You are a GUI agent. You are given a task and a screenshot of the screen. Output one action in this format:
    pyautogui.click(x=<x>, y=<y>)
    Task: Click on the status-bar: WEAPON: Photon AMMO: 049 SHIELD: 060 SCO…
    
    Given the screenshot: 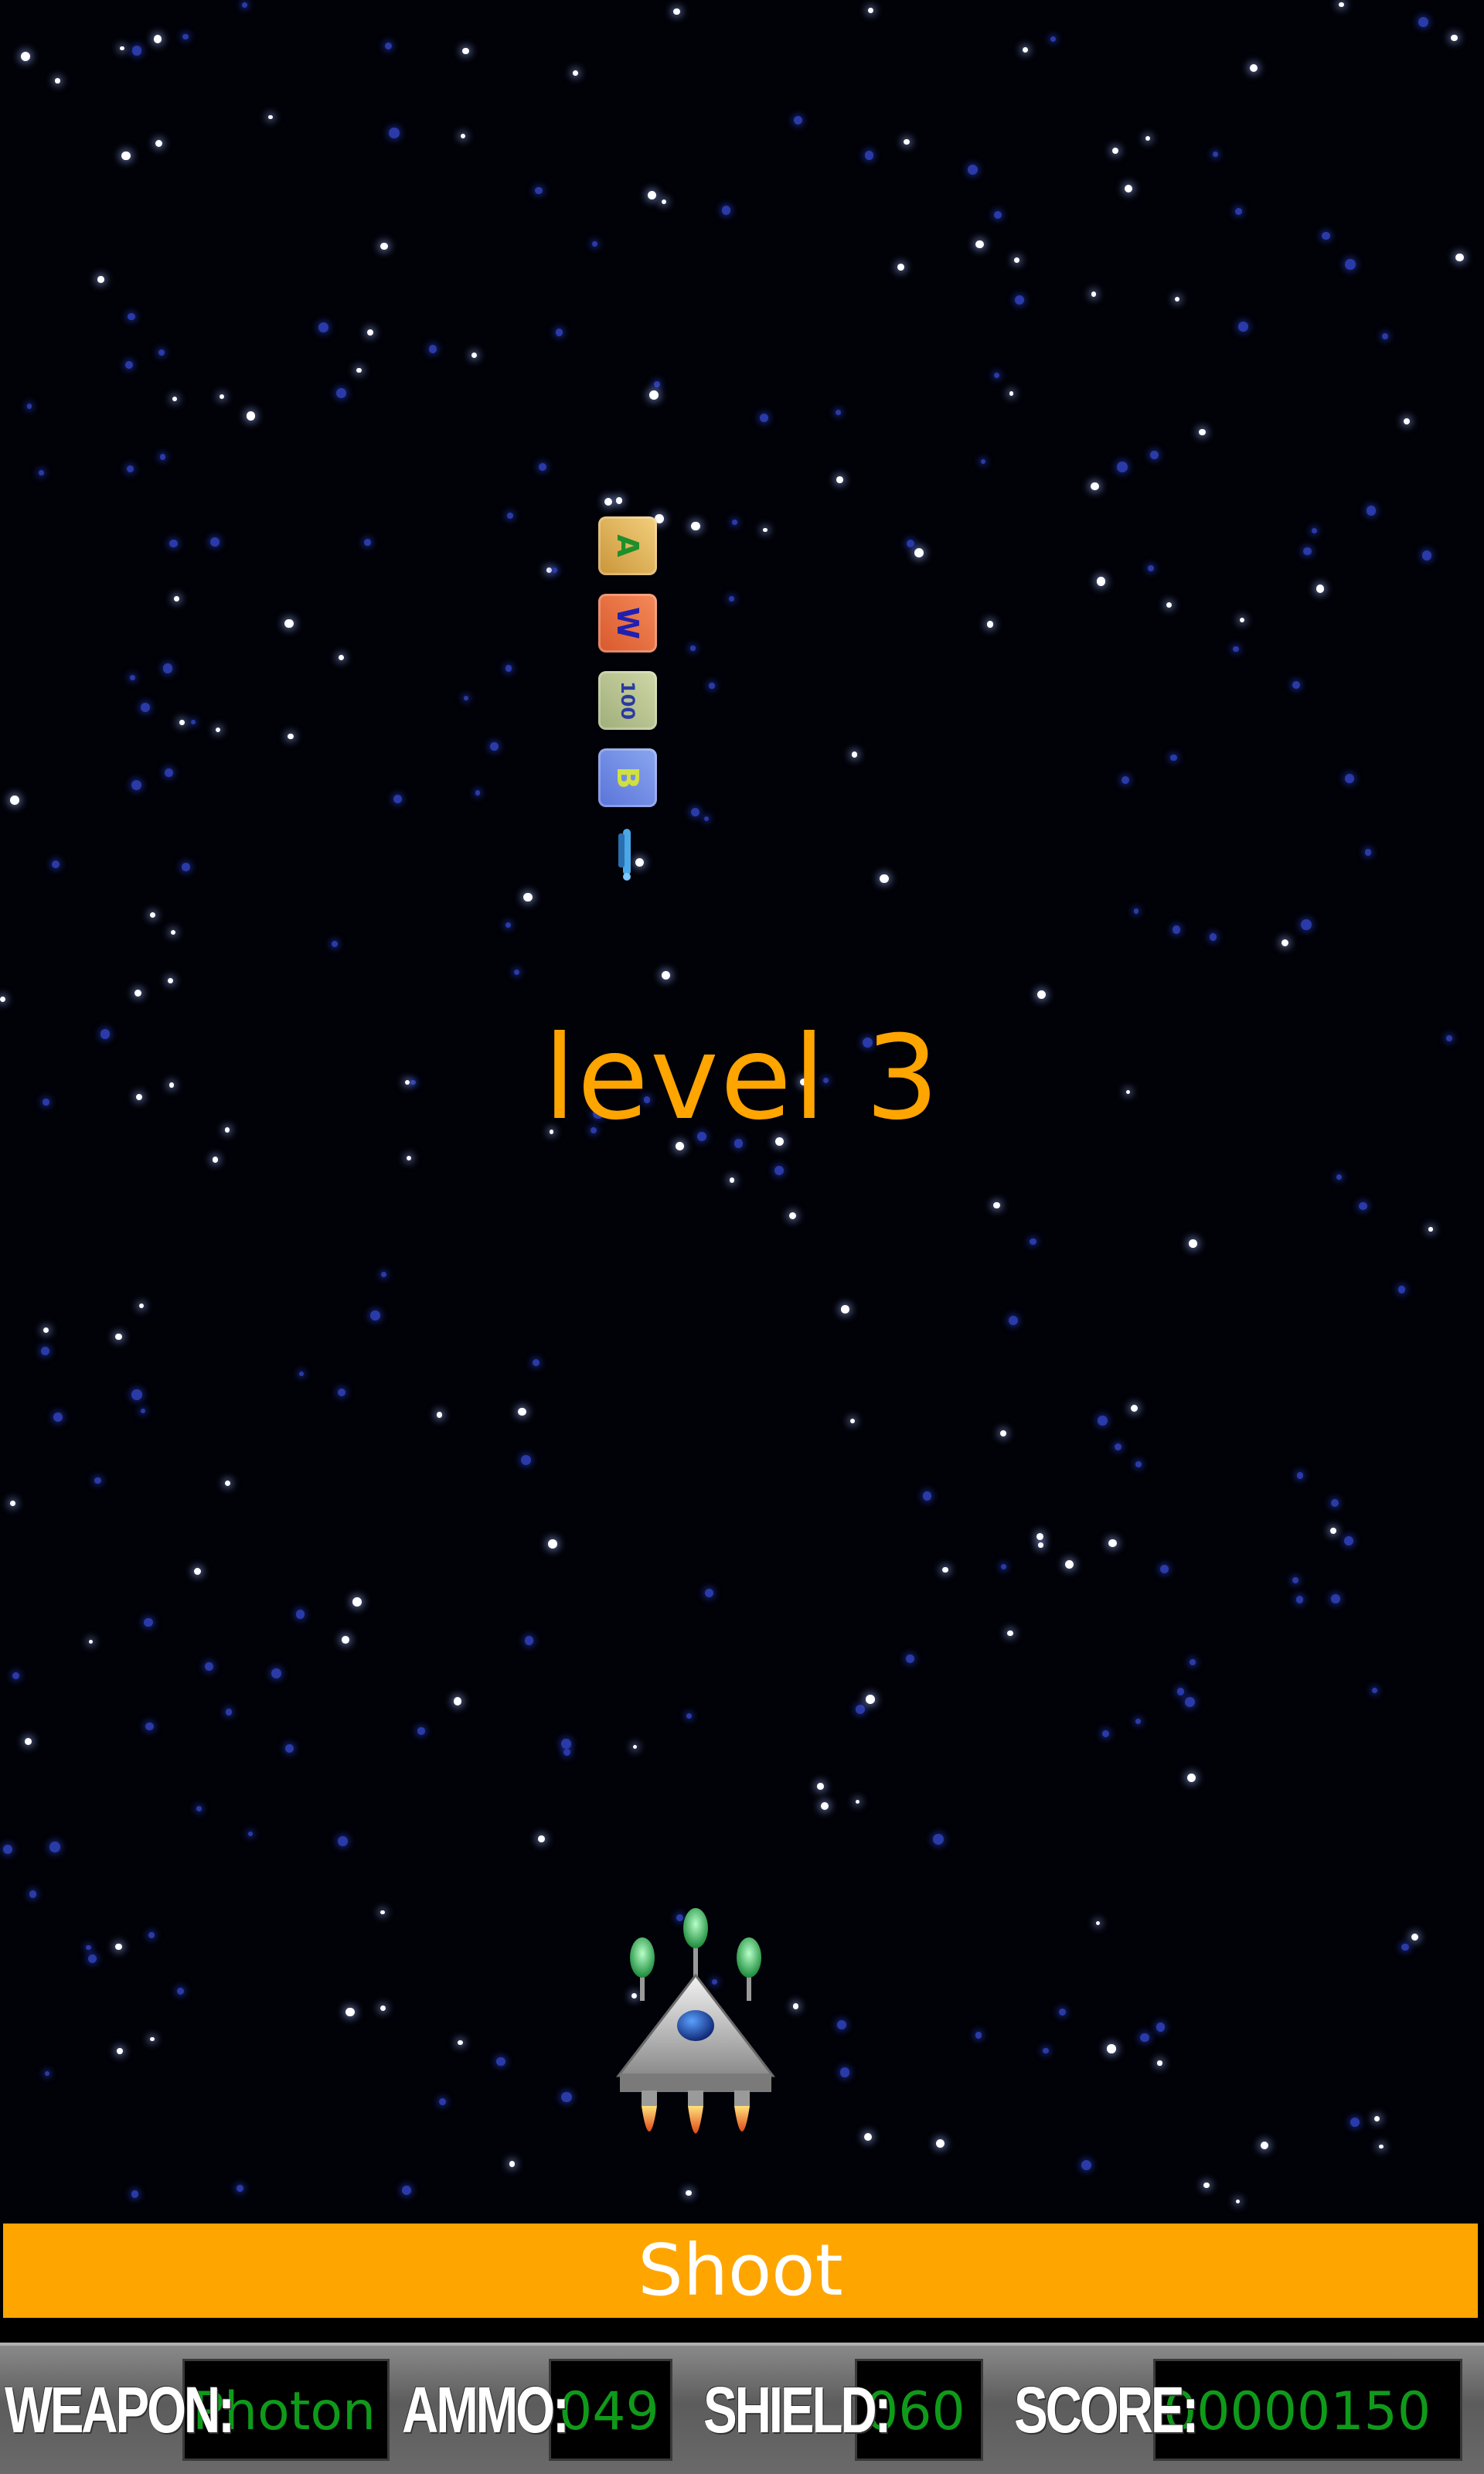 What is the action you would take?
    pyautogui.click(x=742, y=2408)
    